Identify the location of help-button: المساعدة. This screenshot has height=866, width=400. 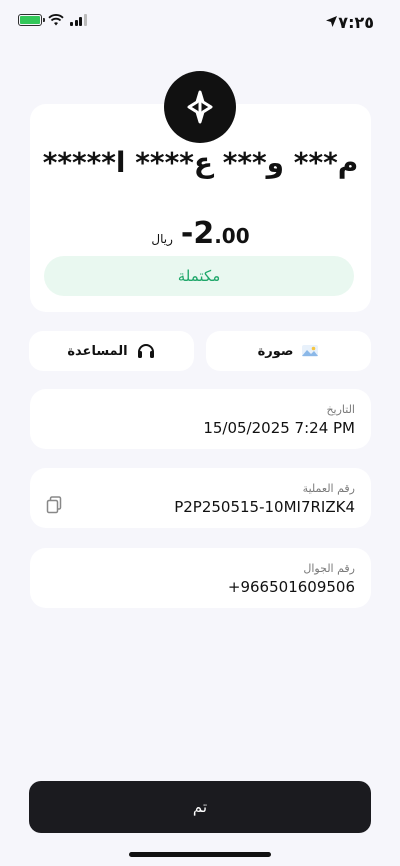
(111, 351).